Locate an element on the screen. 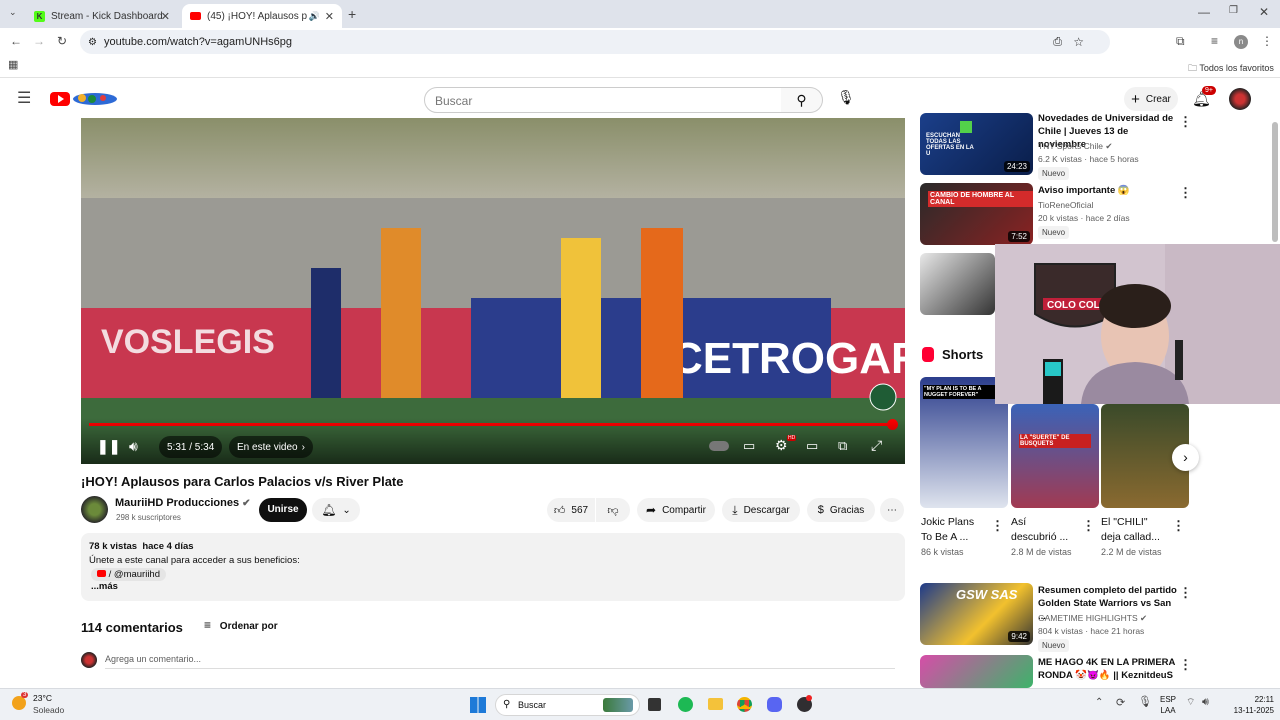 This screenshot has width=1280, height=720. tab-kick-dashboard: K Stream - Kick Dashboard ✕ is located at coordinates (102, 16).